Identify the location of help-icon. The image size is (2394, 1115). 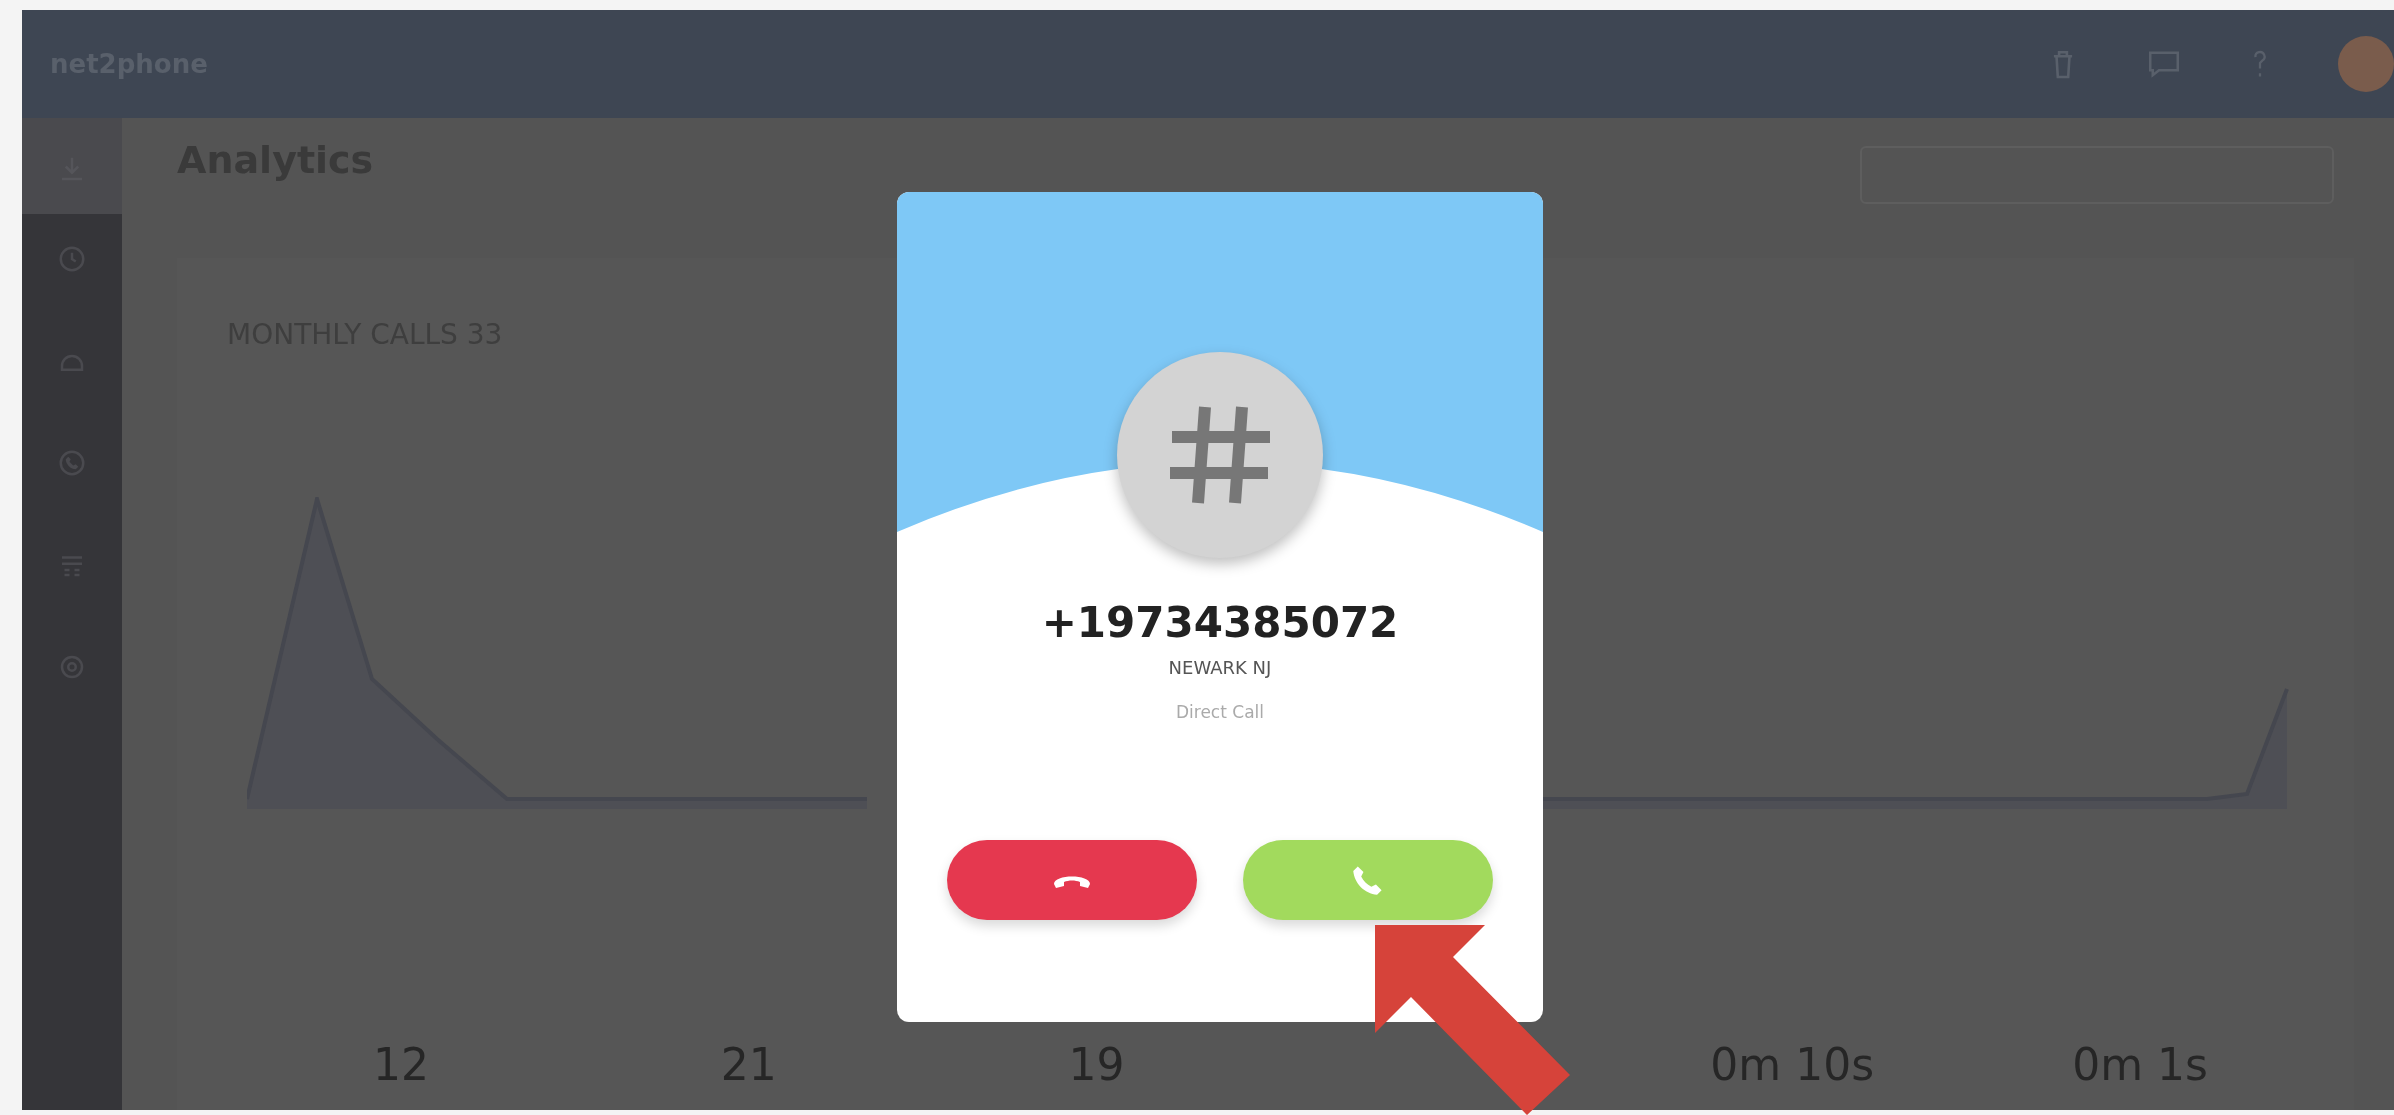
(2260, 64).